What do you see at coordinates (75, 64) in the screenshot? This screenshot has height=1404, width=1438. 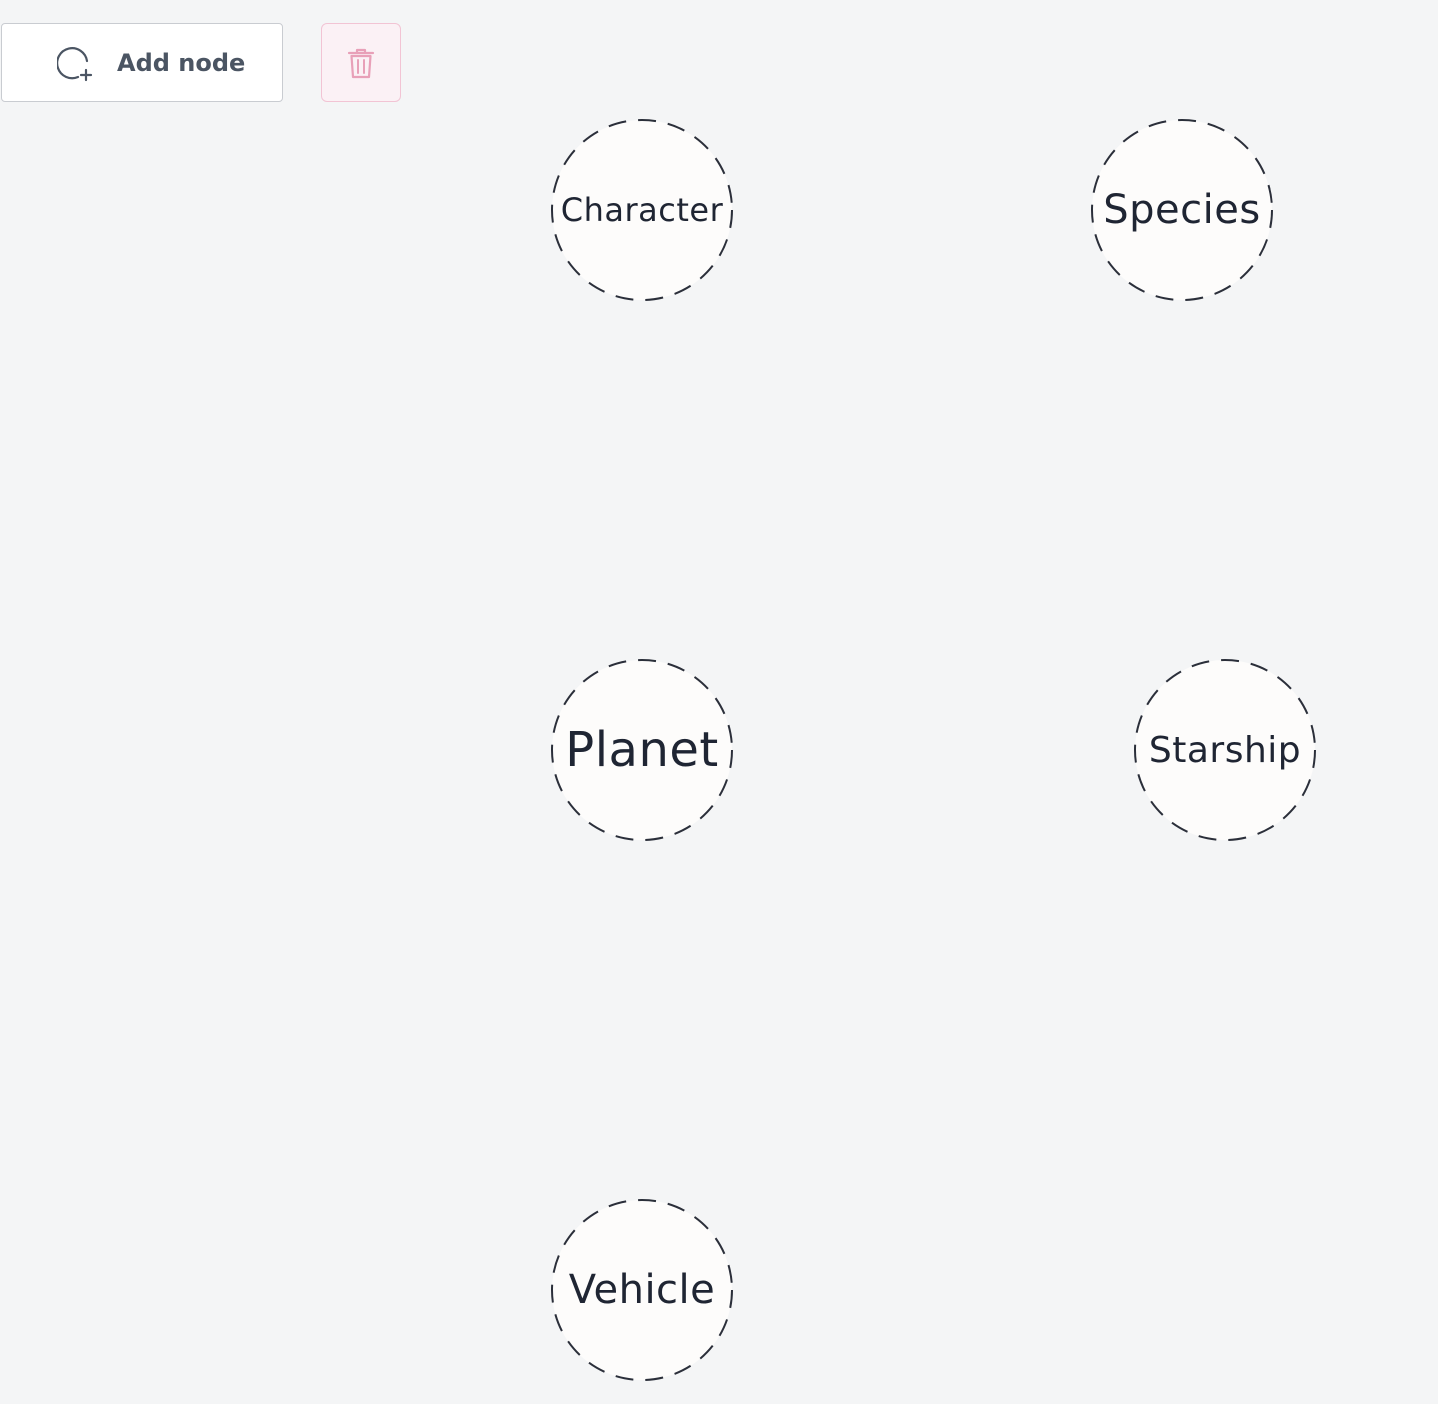 I see `circle-plus-icon` at bounding box center [75, 64].